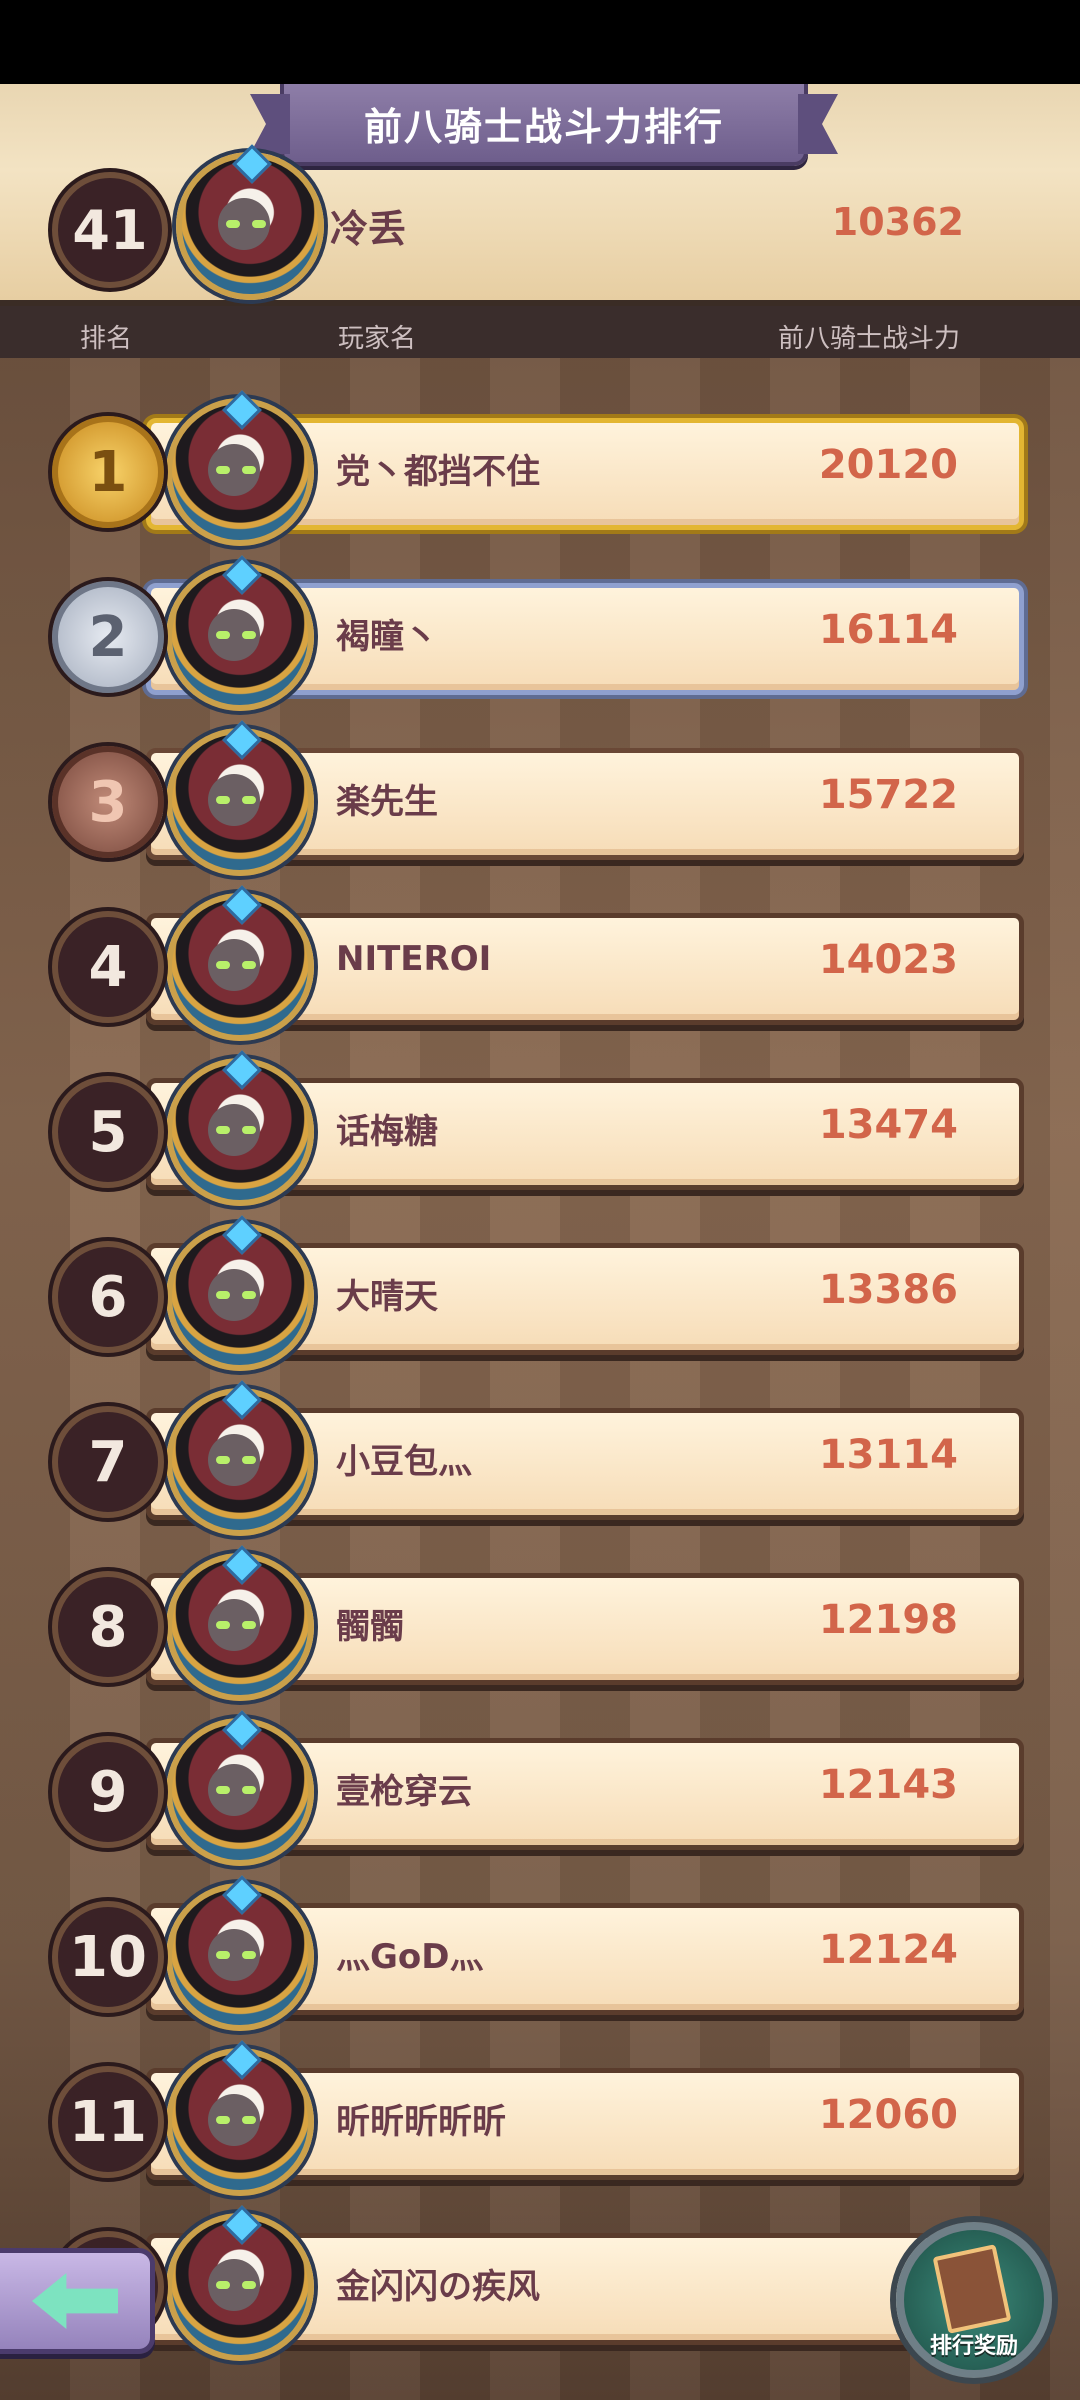 Image resolution: width=1080 pixels, height=2400 pixels. What do you see at coordinates (538, 1953) in the screenshot?
I see `leaderboard-row: 10 灬GoD灬 12124` at bounding box center [538, 1953].